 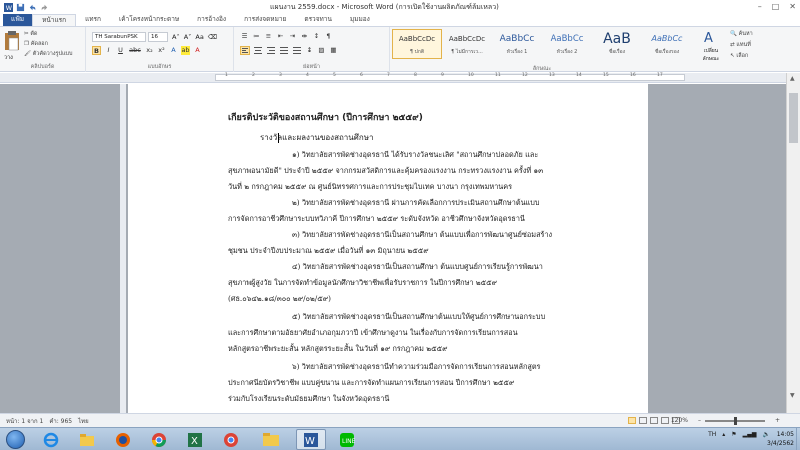 What do you see at coordinates (15, 439) in the screenshot?
I see `start-button` at bounding box center [15, 439].